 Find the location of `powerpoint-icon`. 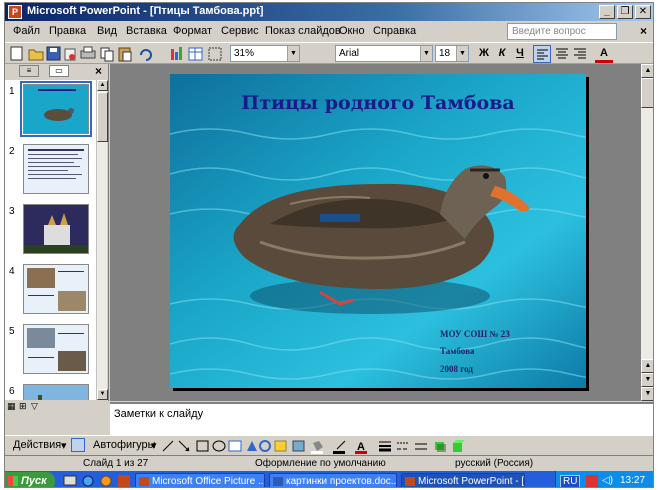

powerpoint-icon is located at coordinates (410, 481).